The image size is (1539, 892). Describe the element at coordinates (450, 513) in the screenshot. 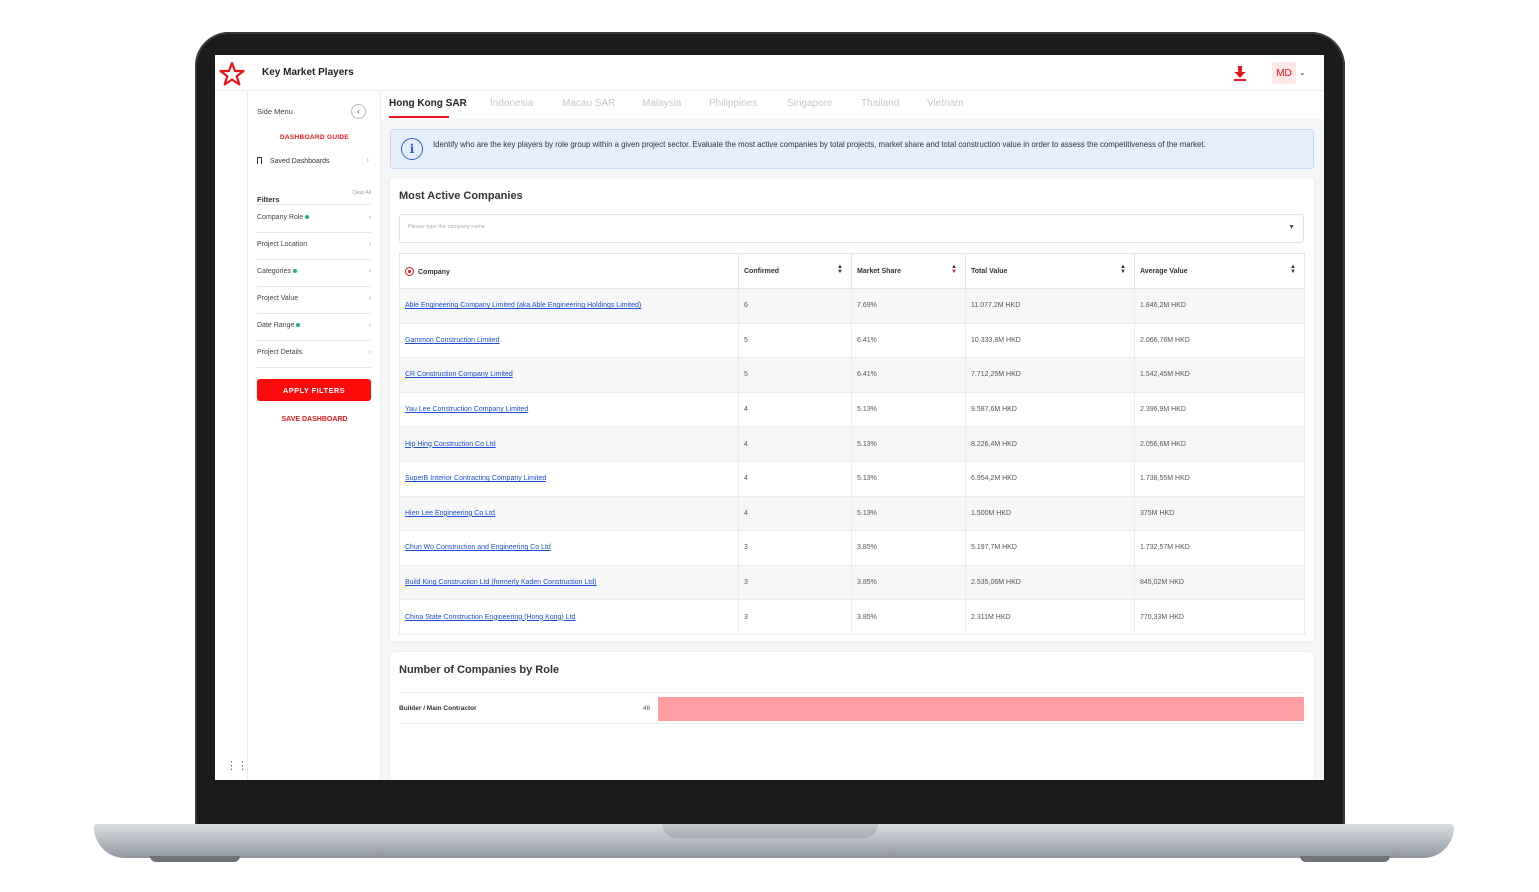

I see `company-link: Hien Lee Engineering Co Ltd` at that location.